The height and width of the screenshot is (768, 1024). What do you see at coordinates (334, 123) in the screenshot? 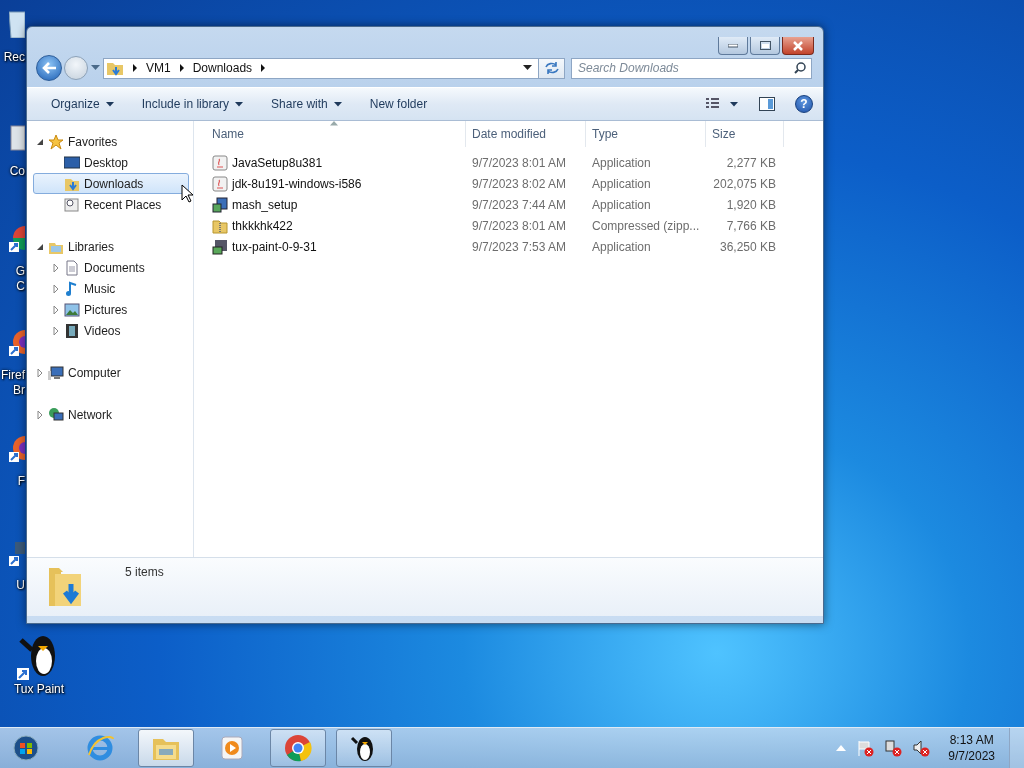
I see `sort-arrow-icon` at bounding box center [334, 123].